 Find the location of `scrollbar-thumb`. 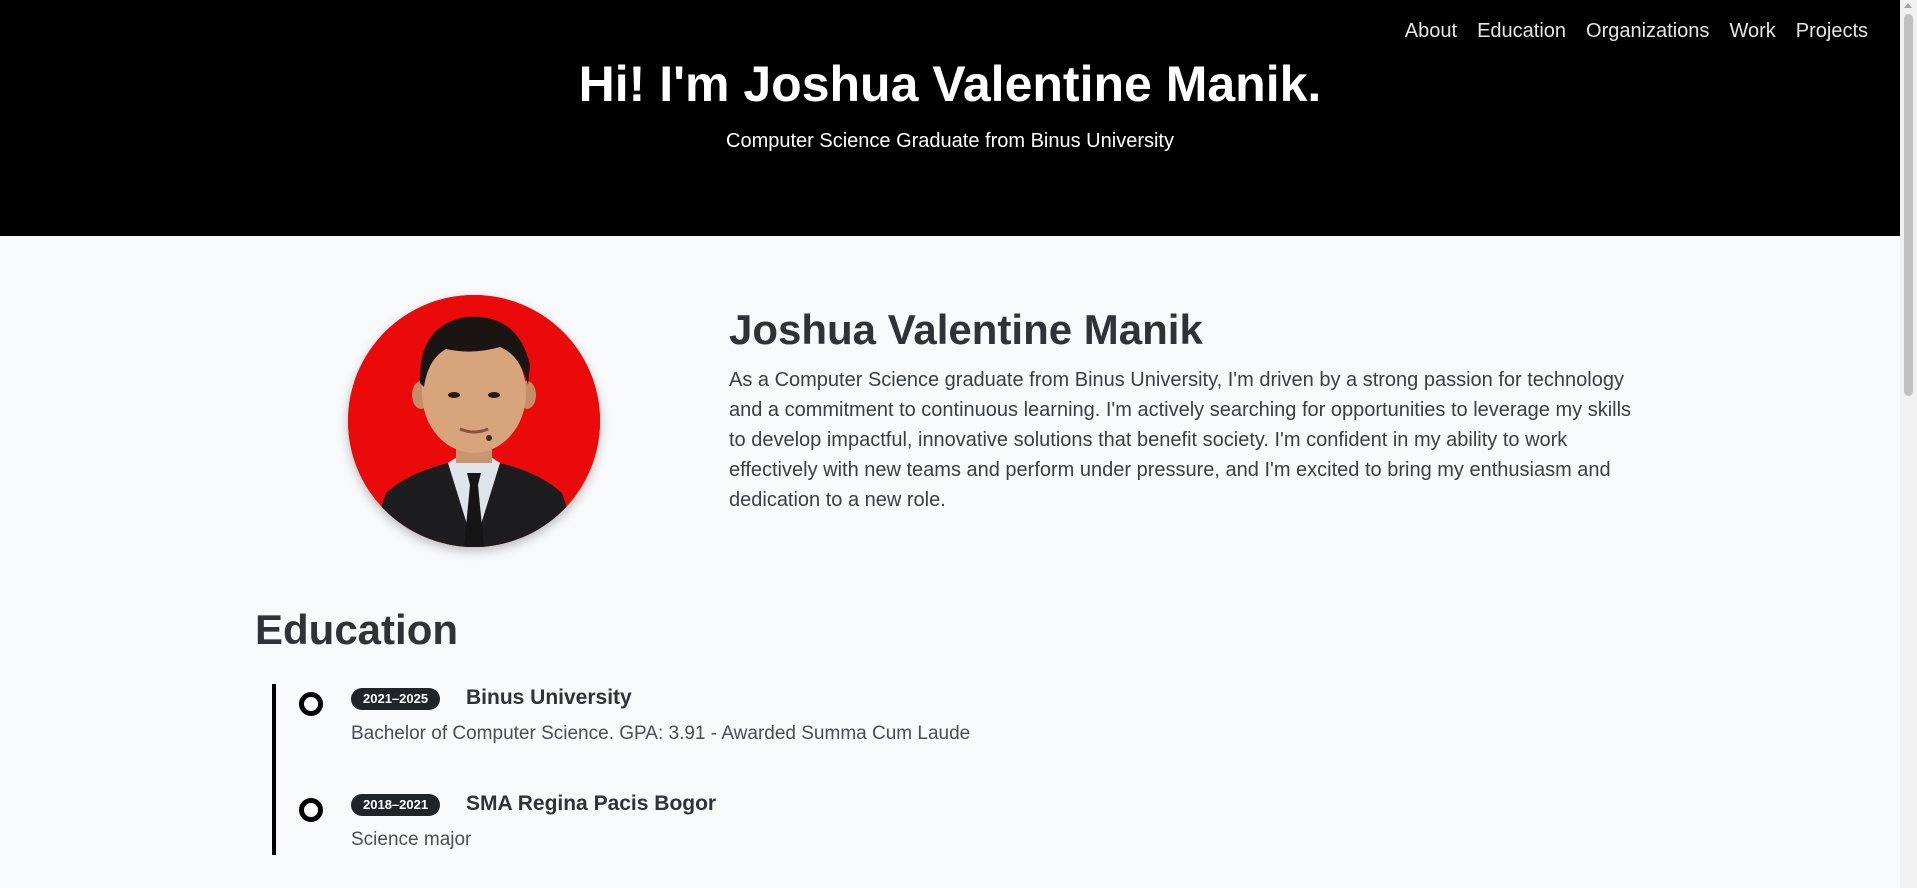

scrollbar-thumb is located at coordinates (1908, 205).